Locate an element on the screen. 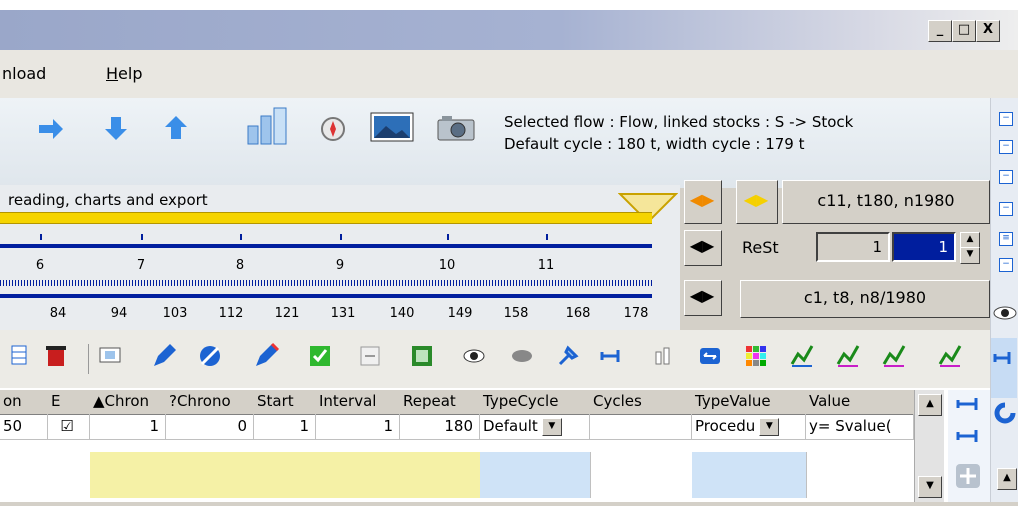  column-header: E is located at coordinates (71, 402).